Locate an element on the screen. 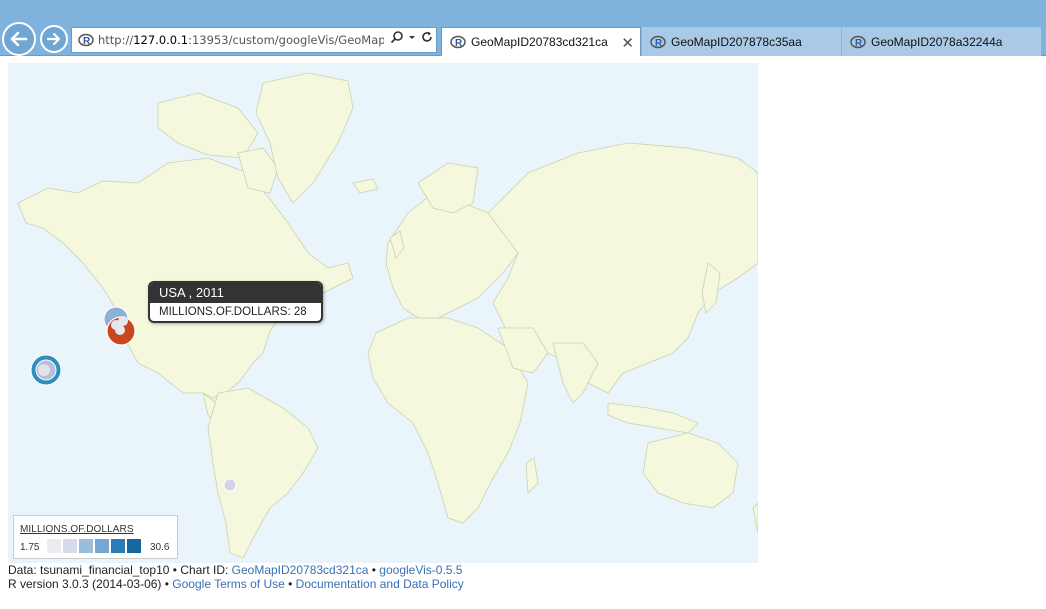 The image size is (1046, 609). marker-tooltip: USA , 2011 MILLIONS.OF.DOLLARS: 28 is located at coordinates (235, 302).